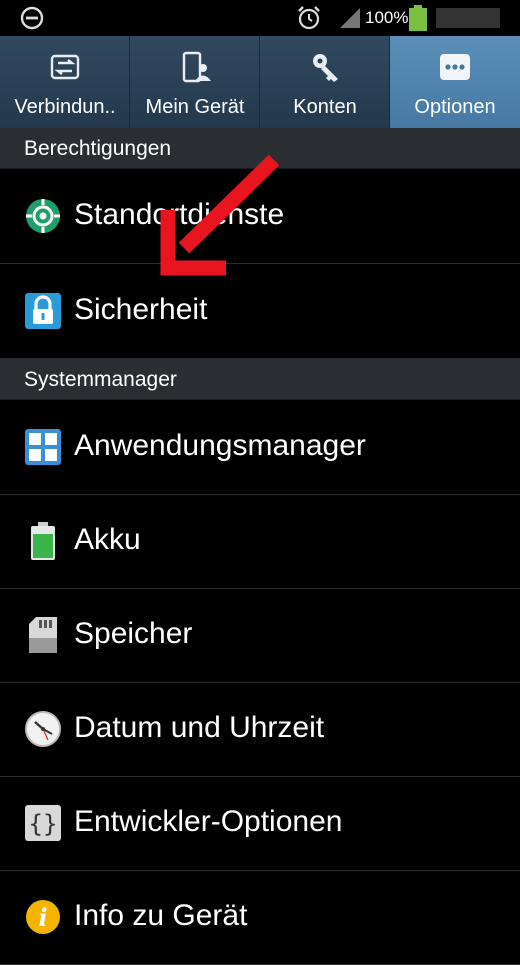 The height and width of the screenshot is (965, 520). Describe the element at coordinates (418, 18) in the screenshot. I see `battery-status-icon` at that location.